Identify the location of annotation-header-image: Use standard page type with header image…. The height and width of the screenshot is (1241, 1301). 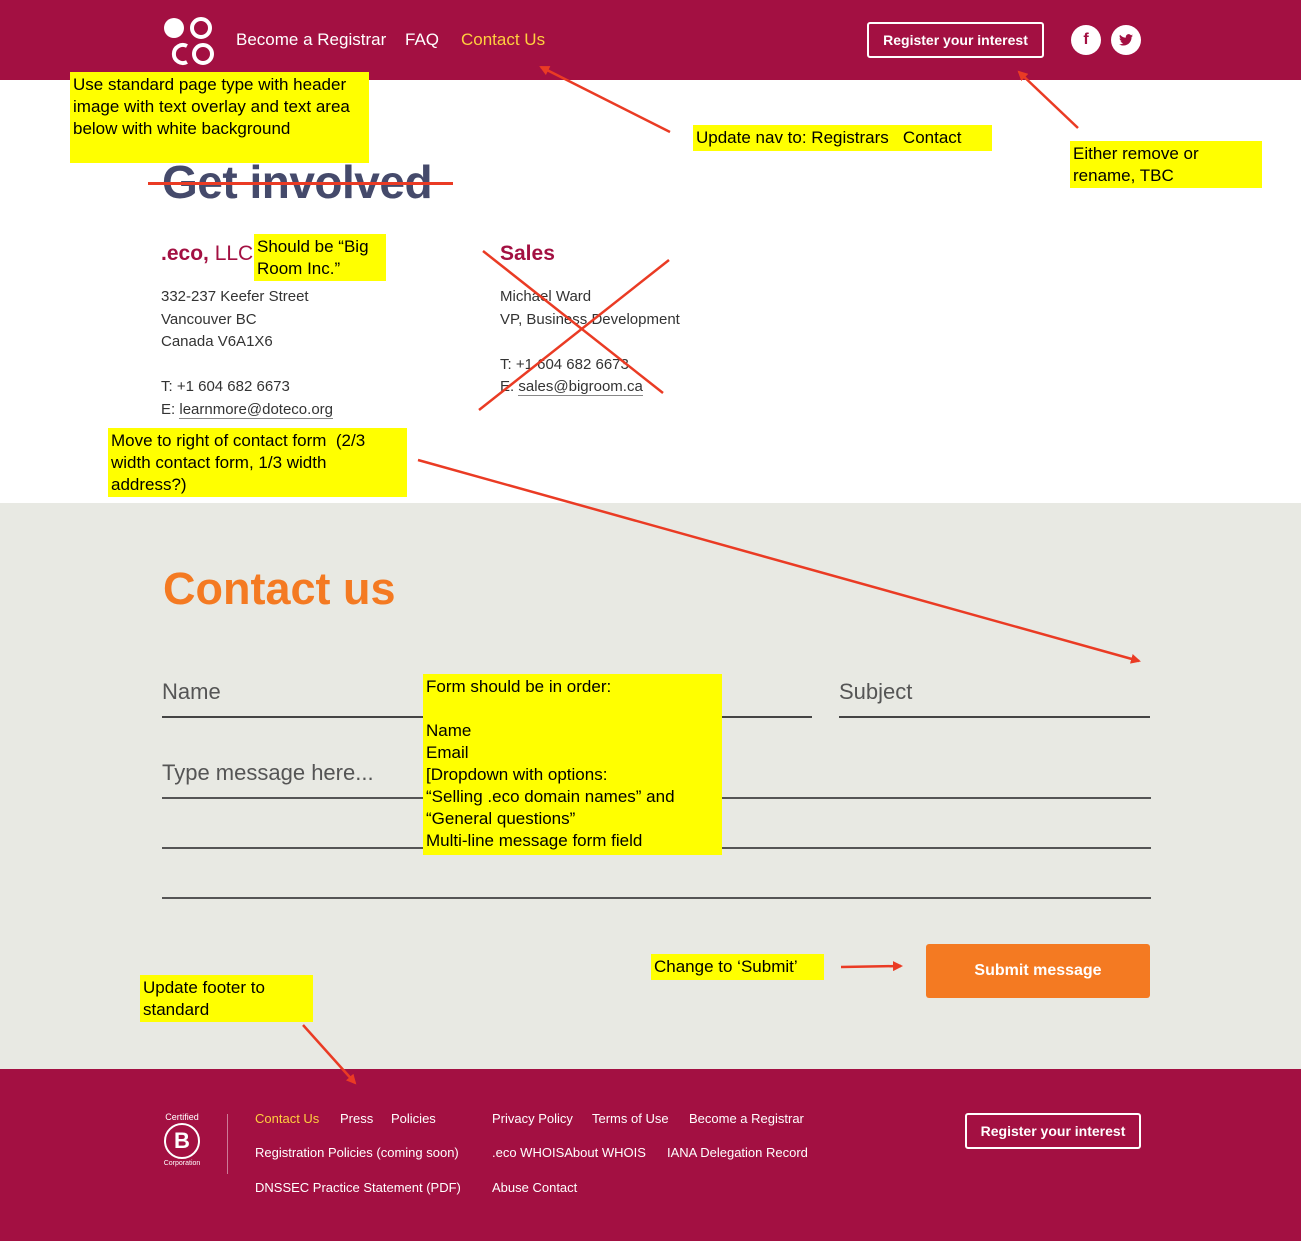
(219, 117).